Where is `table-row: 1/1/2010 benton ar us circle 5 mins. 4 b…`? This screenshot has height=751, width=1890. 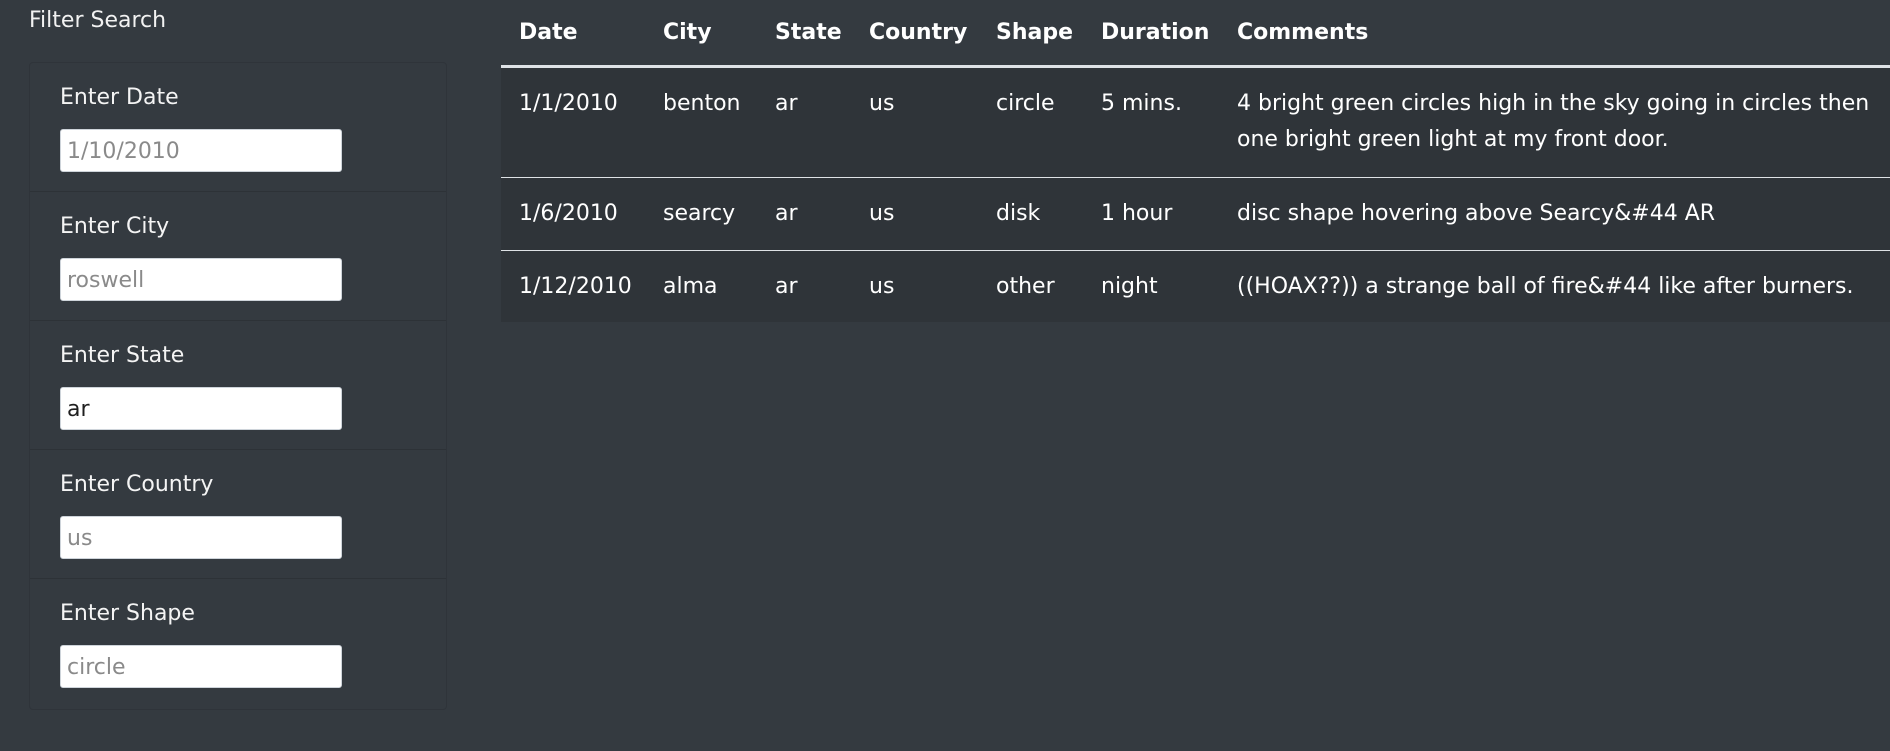
table-row: 1/1/2010 benton ar us circle 5 mins. 4 b… is located at coordinates (1195, 121).